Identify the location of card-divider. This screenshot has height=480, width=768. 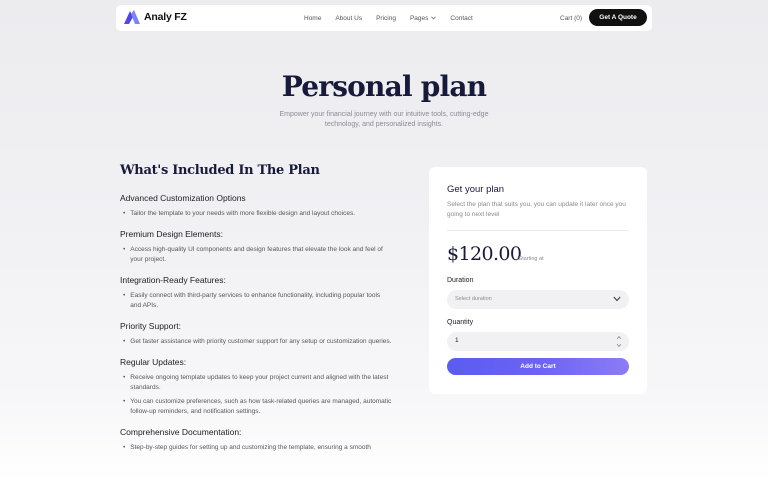
(538, 230).